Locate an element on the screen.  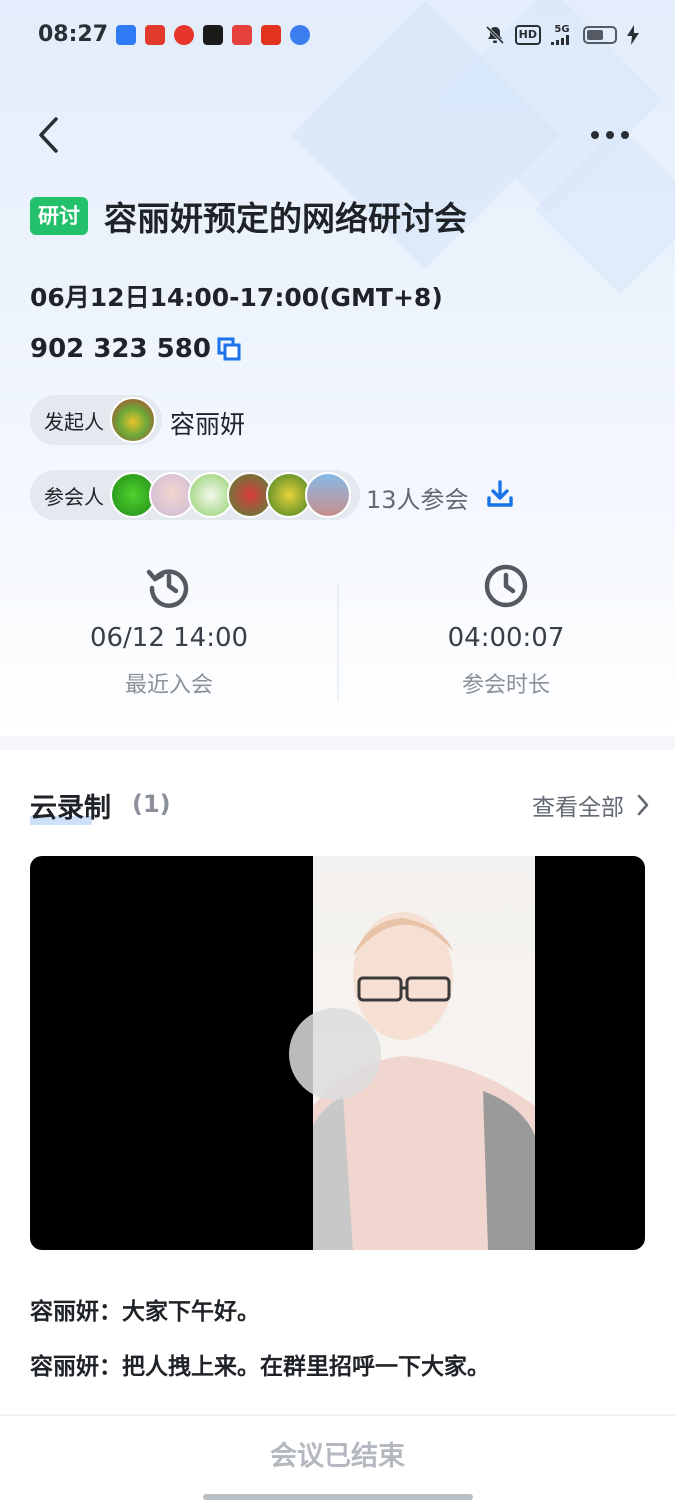
notification-app-icons is located at coordinates (213, 35).